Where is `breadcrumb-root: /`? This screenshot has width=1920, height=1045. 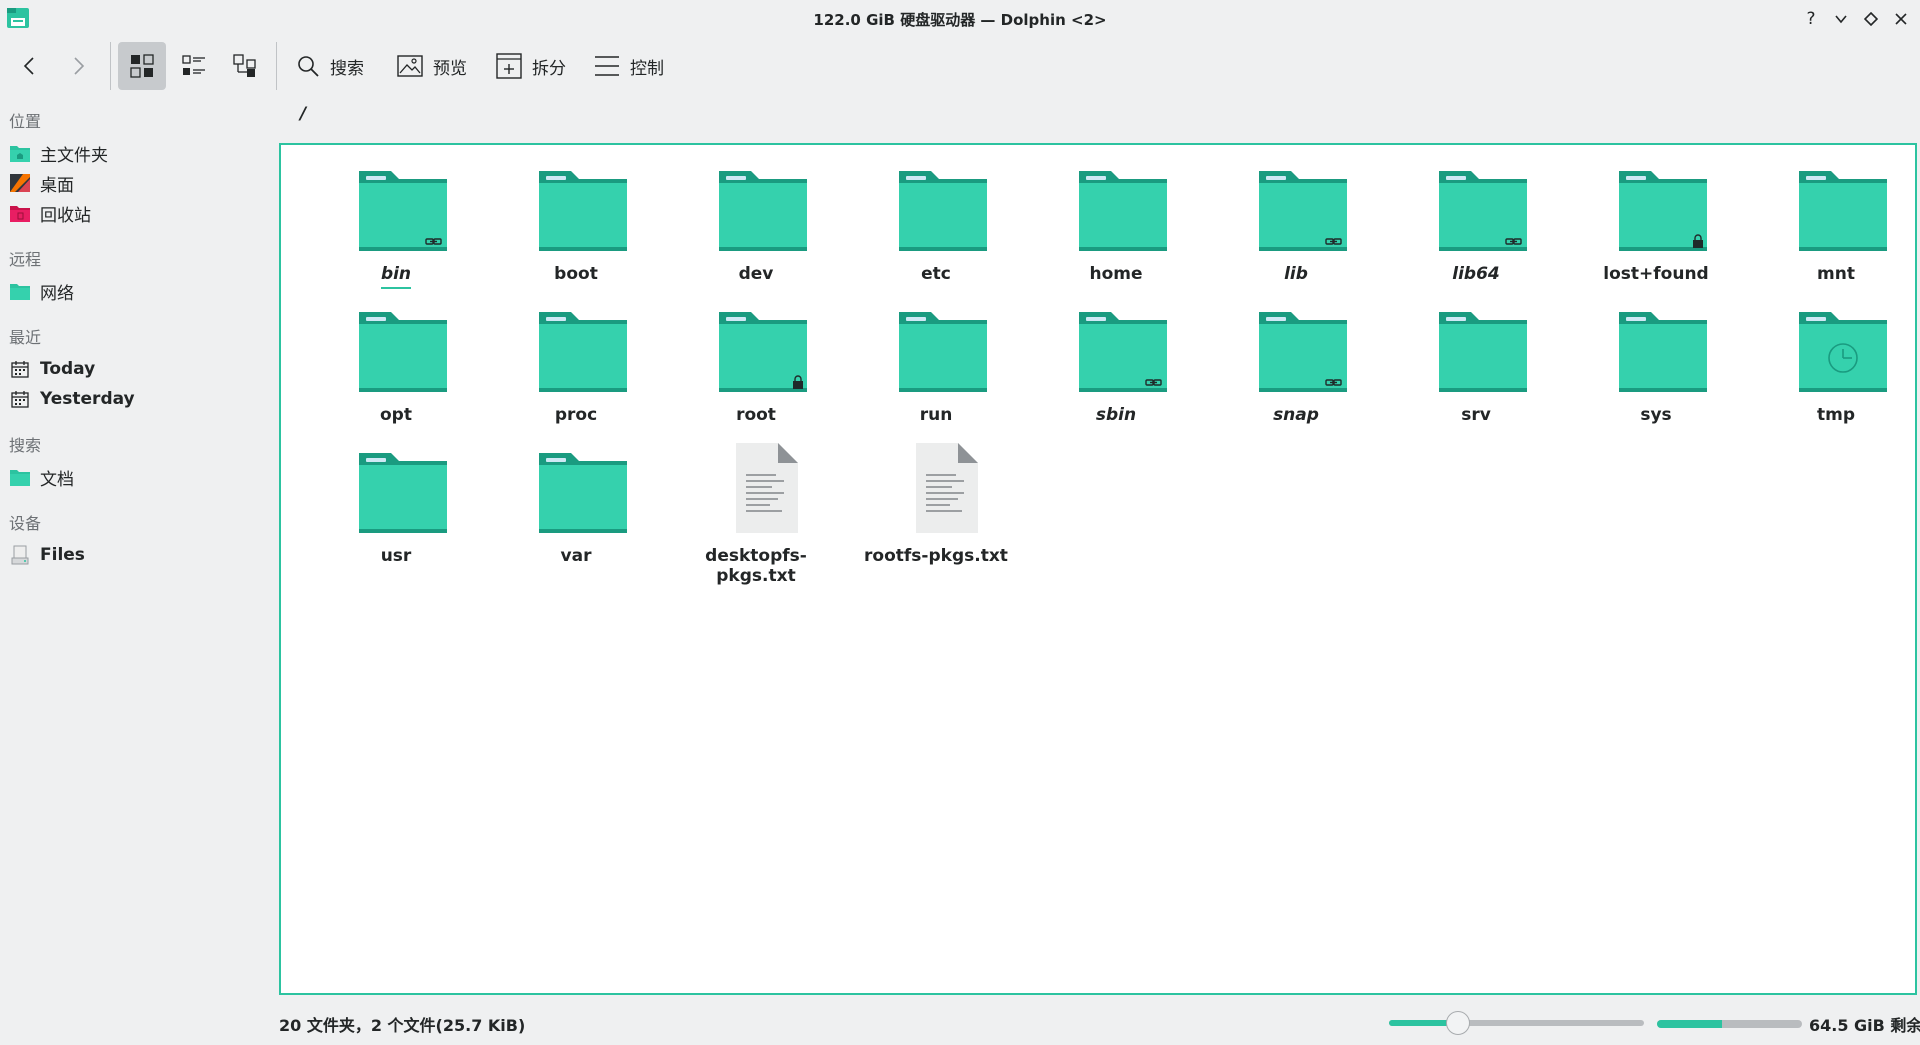 breadcrumb-root: / is located at coordinates (303, 114).